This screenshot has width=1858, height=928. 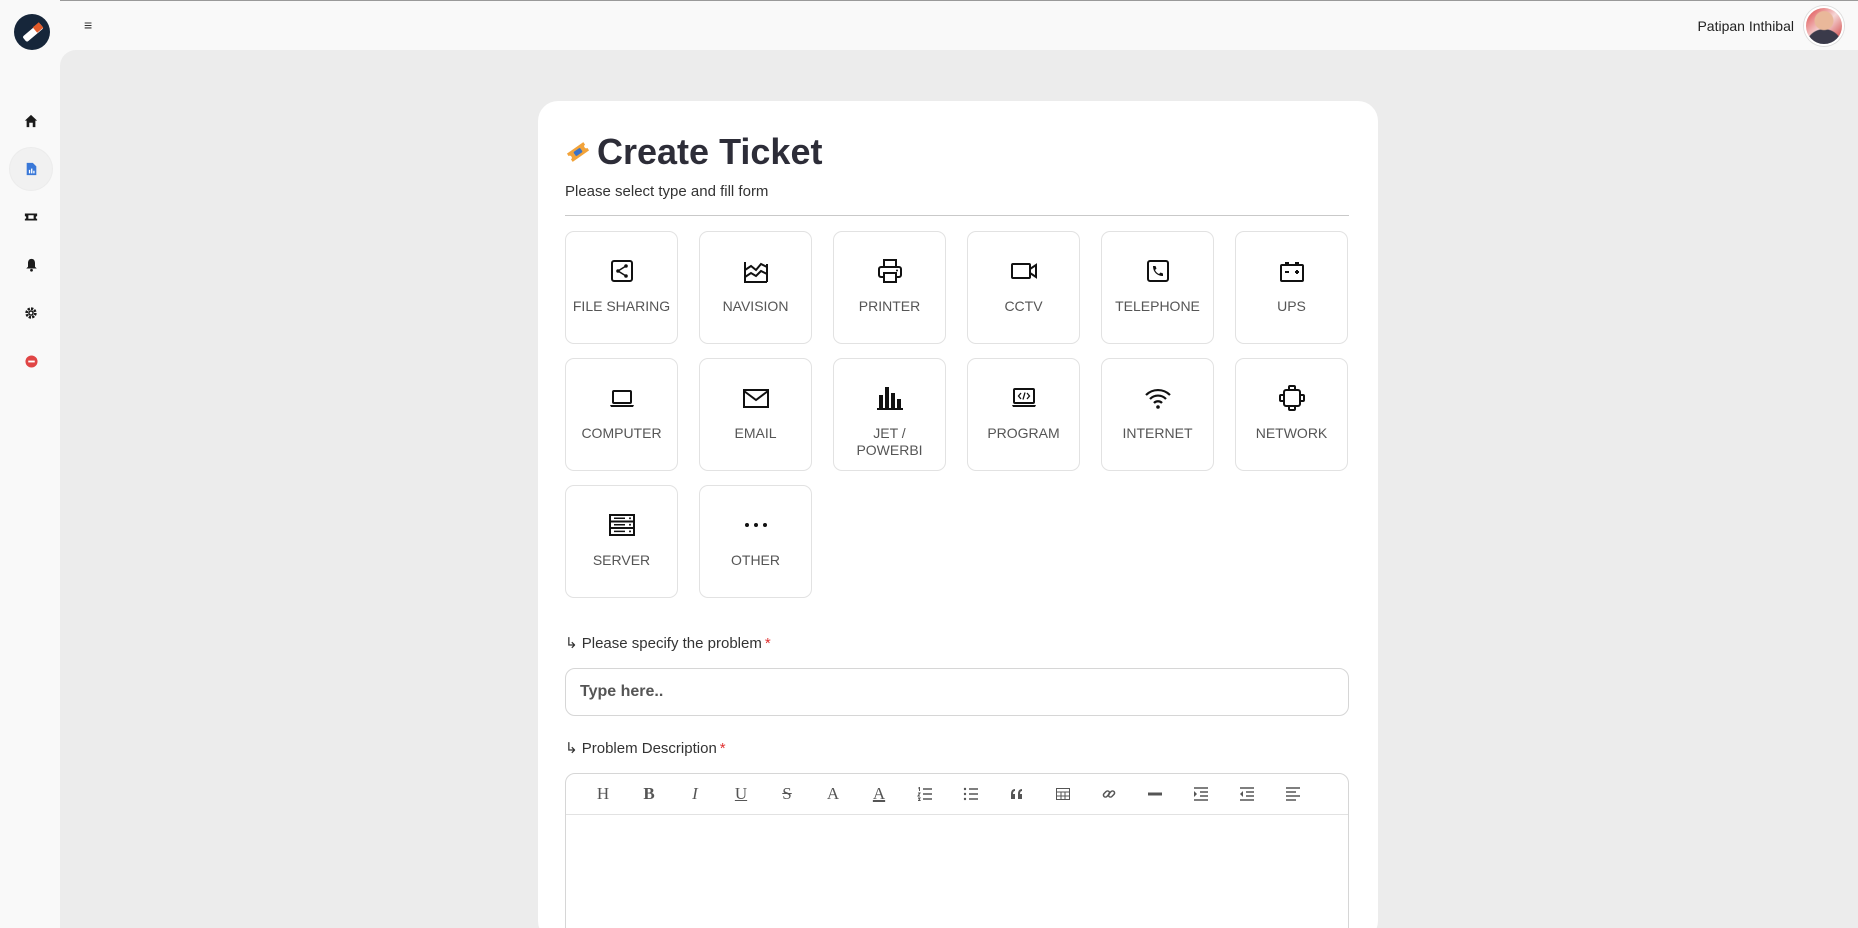 What do you see at coordinates (695, 794) in the screenshot?
I see `italic-button: I` at bounding box center [695, 794].